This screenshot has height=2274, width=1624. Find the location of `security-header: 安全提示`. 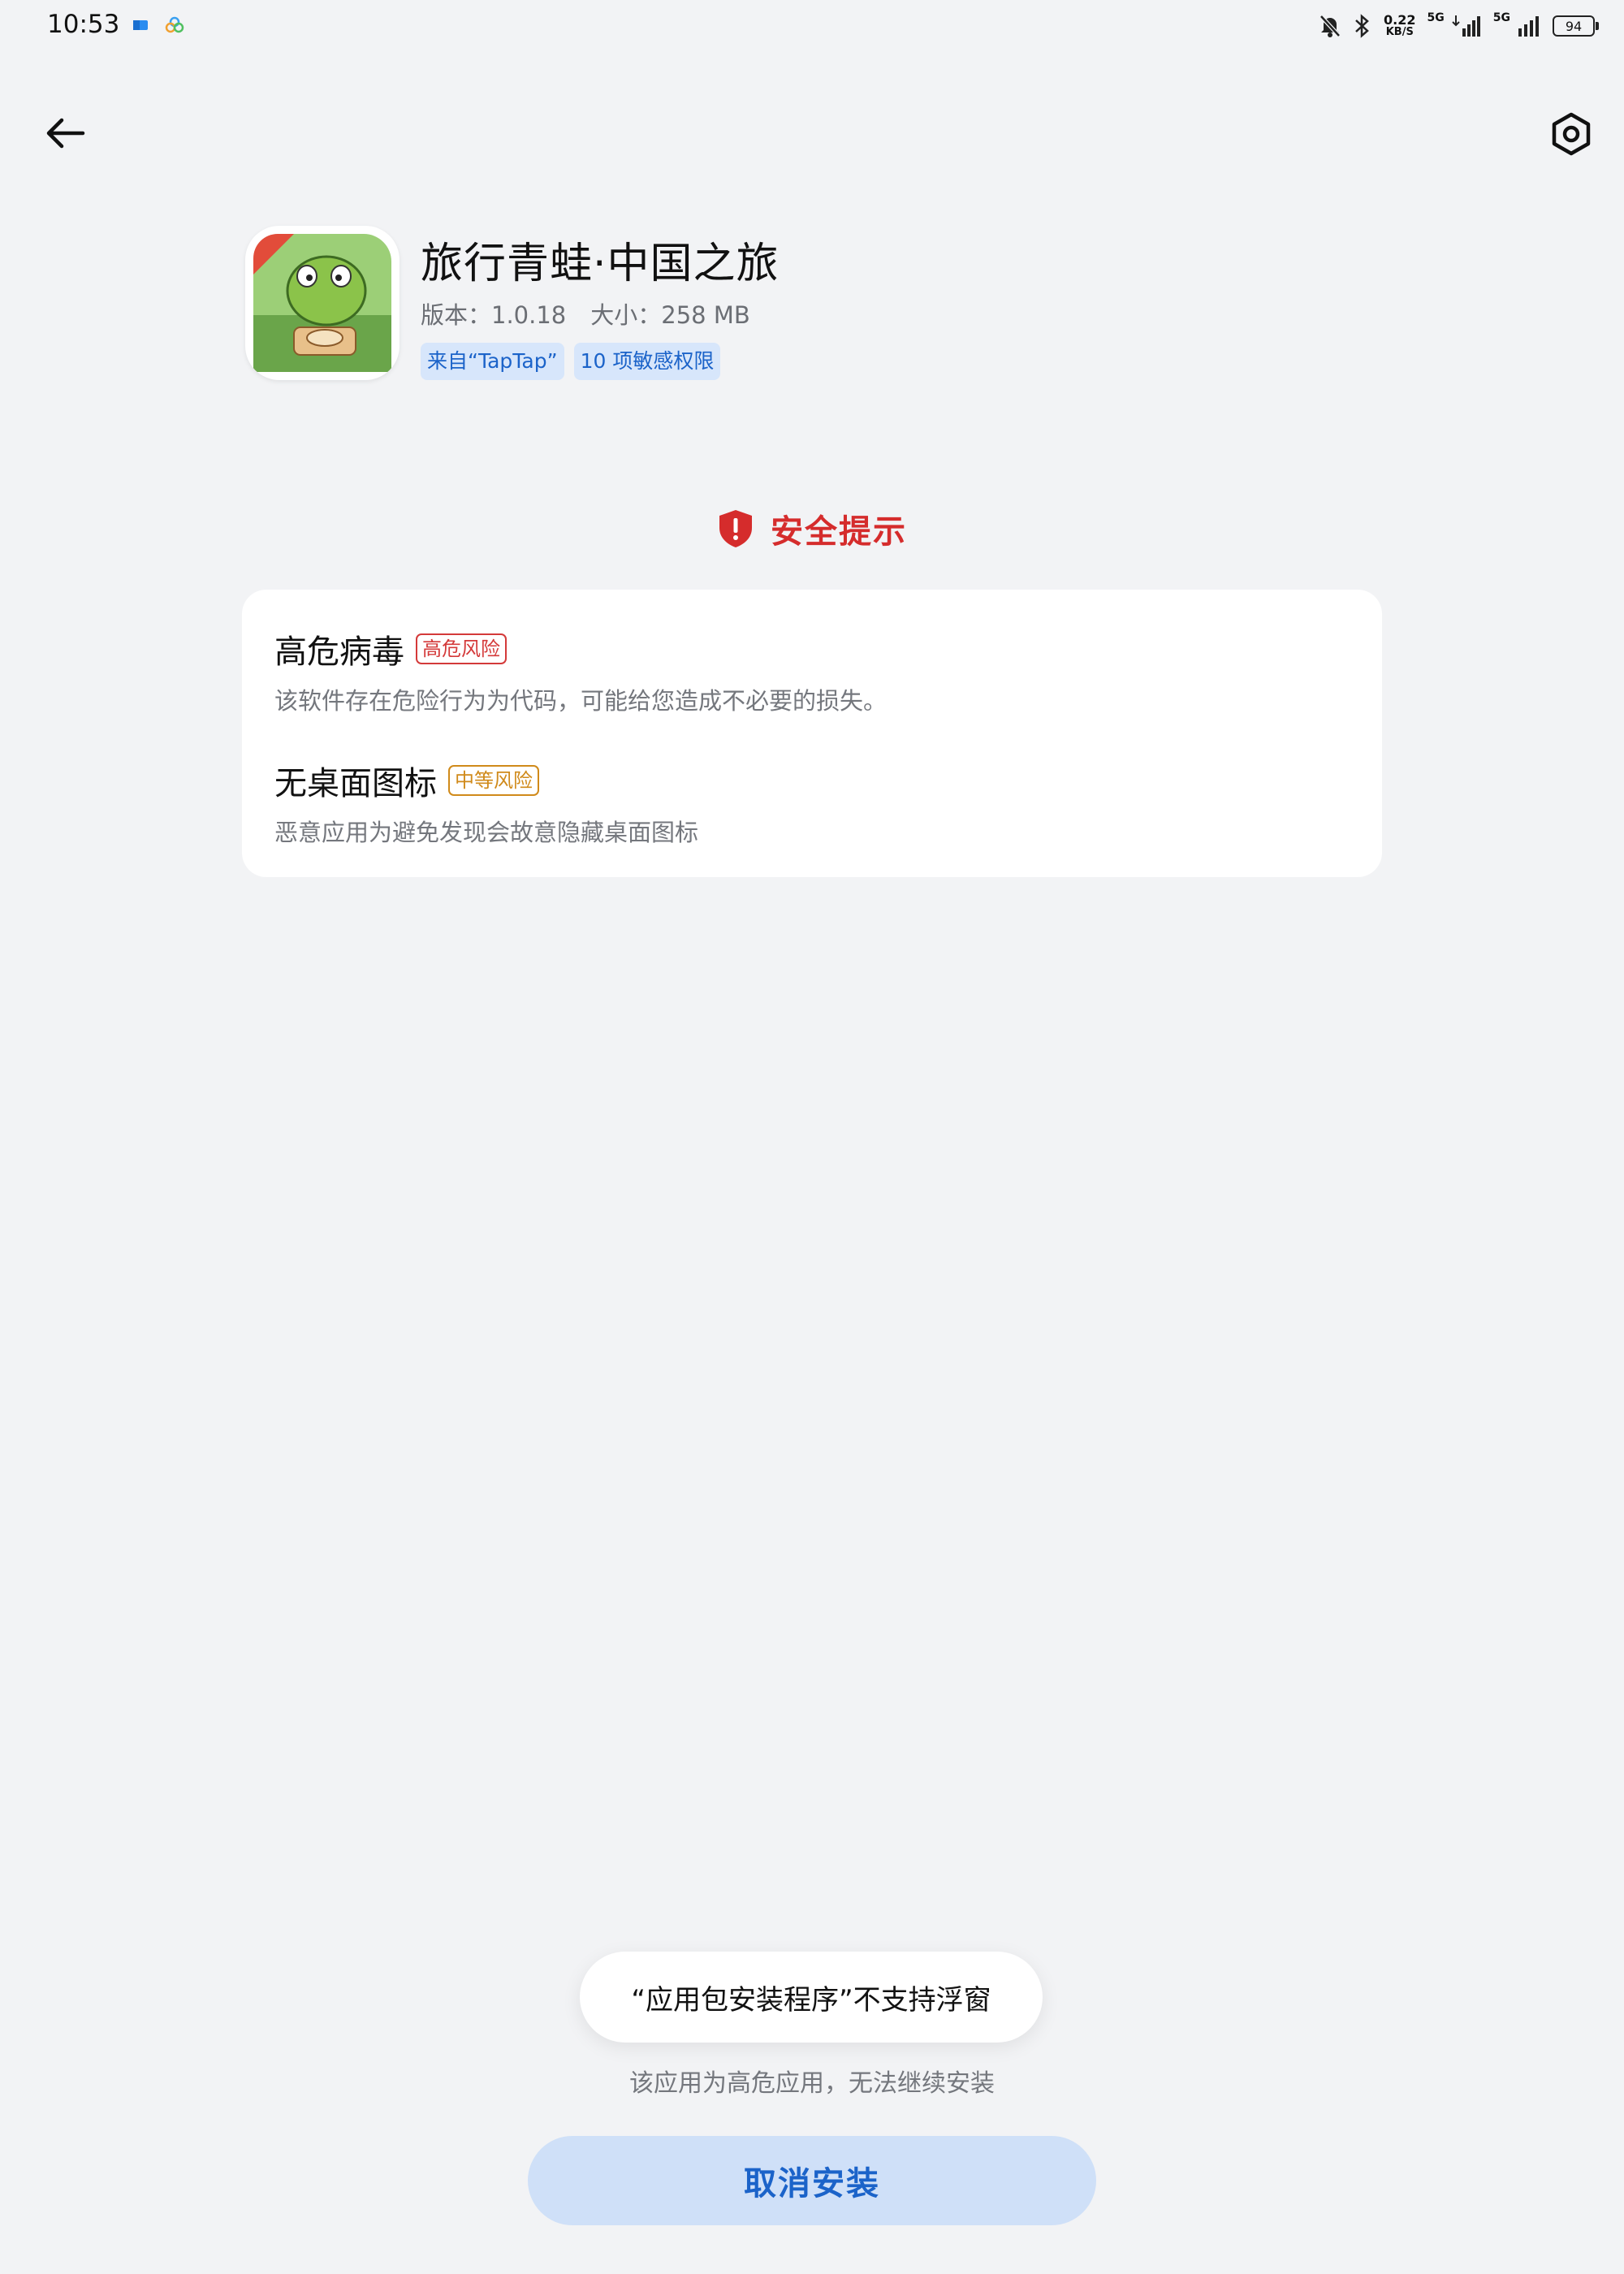

security-header: 安全提示 is located at coordinates (812, 528).